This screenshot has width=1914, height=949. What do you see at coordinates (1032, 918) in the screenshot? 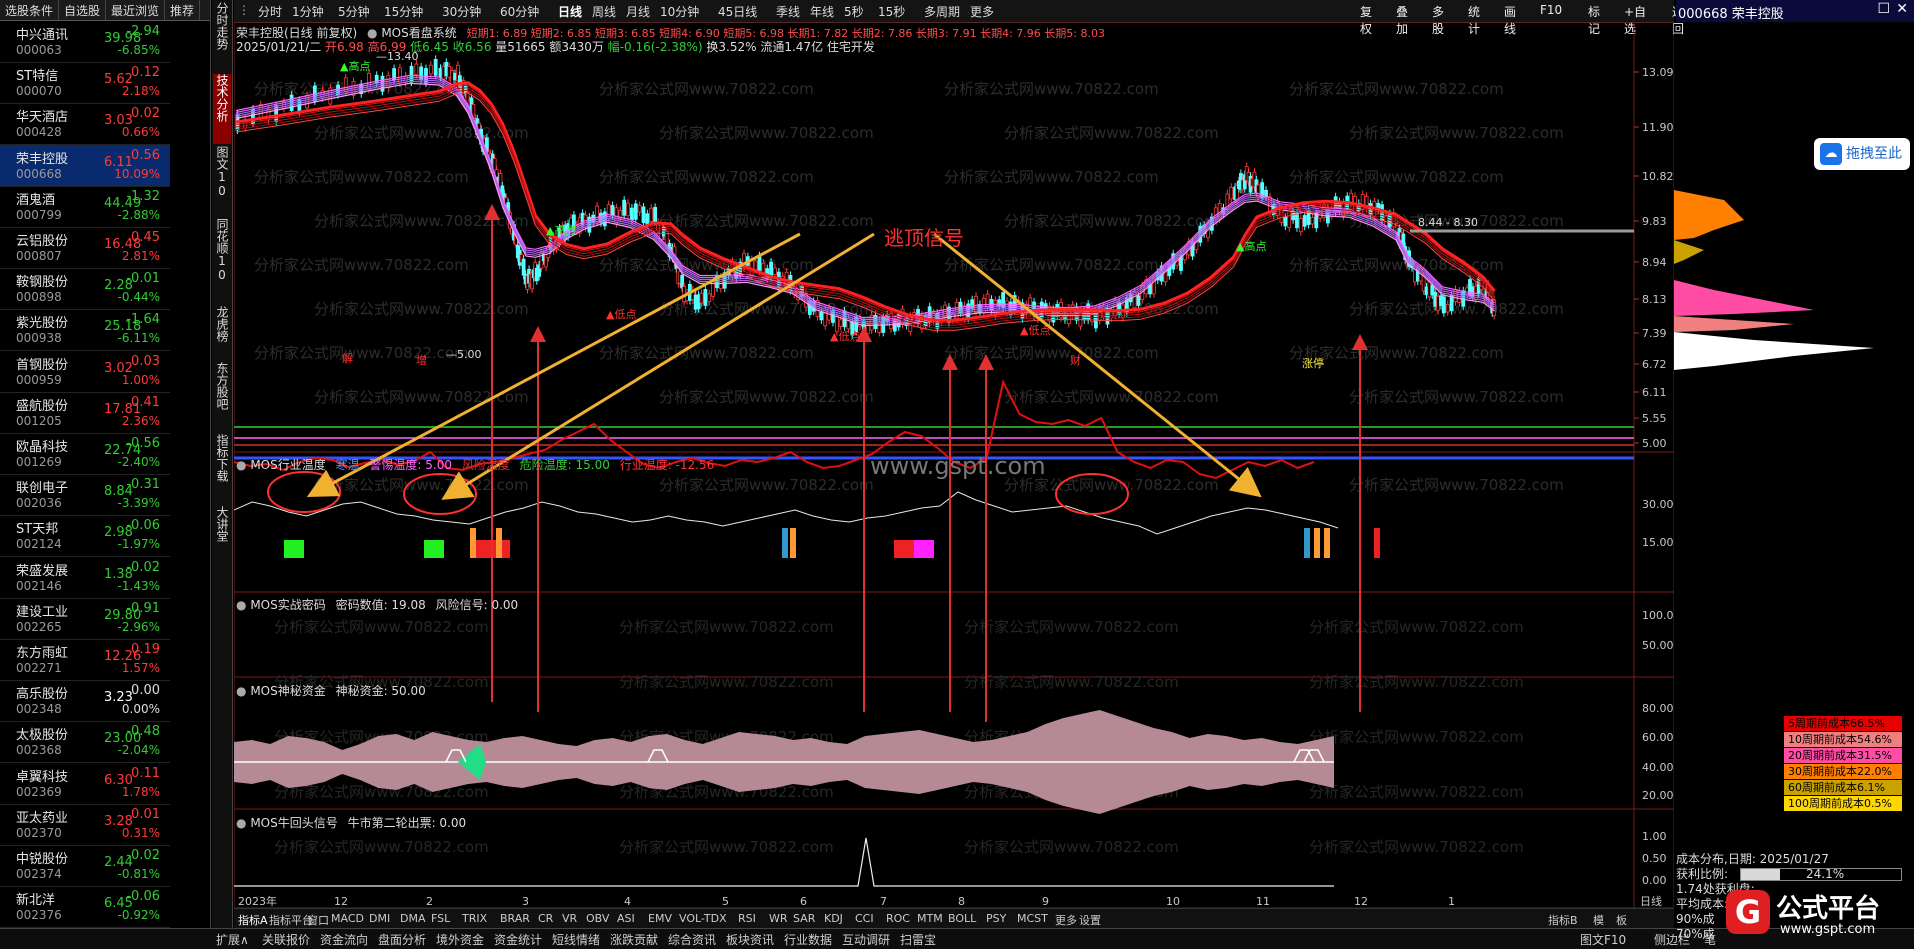
I see `indicator-tab-24: MCST` at bounding box center [1032, 918].